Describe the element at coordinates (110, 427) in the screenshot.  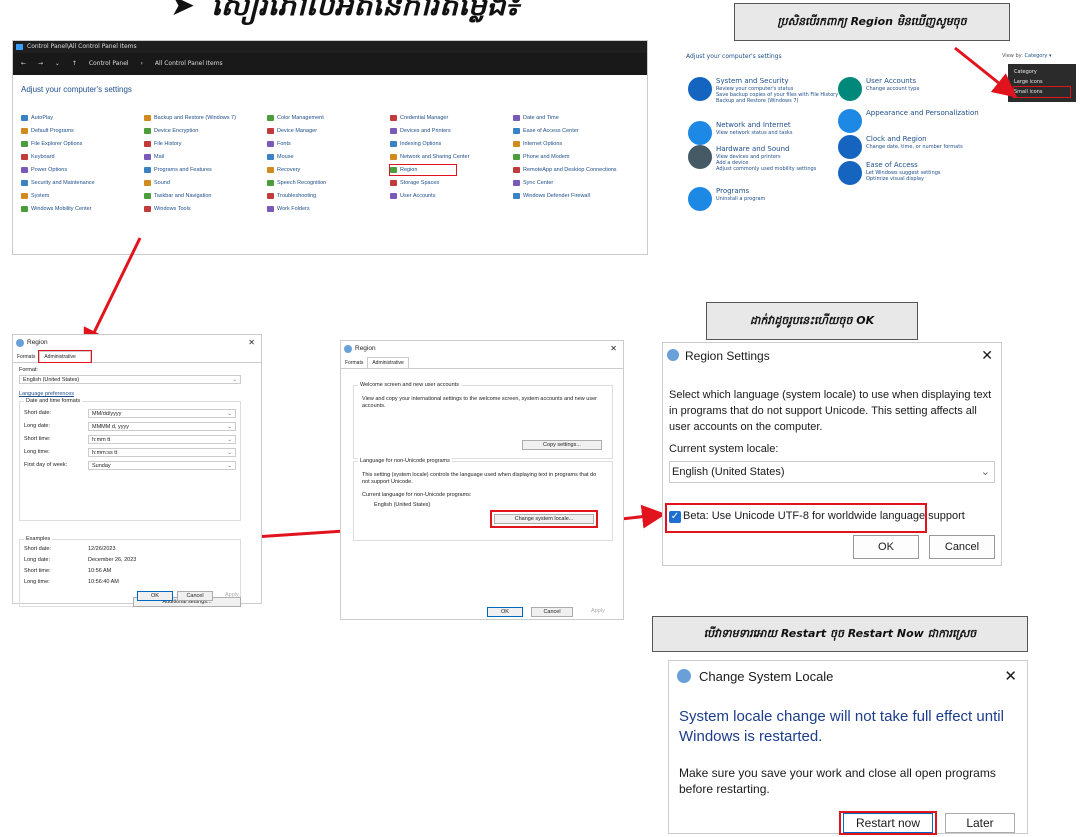
I see `field-value: MMMM d, yyyy` at that location.